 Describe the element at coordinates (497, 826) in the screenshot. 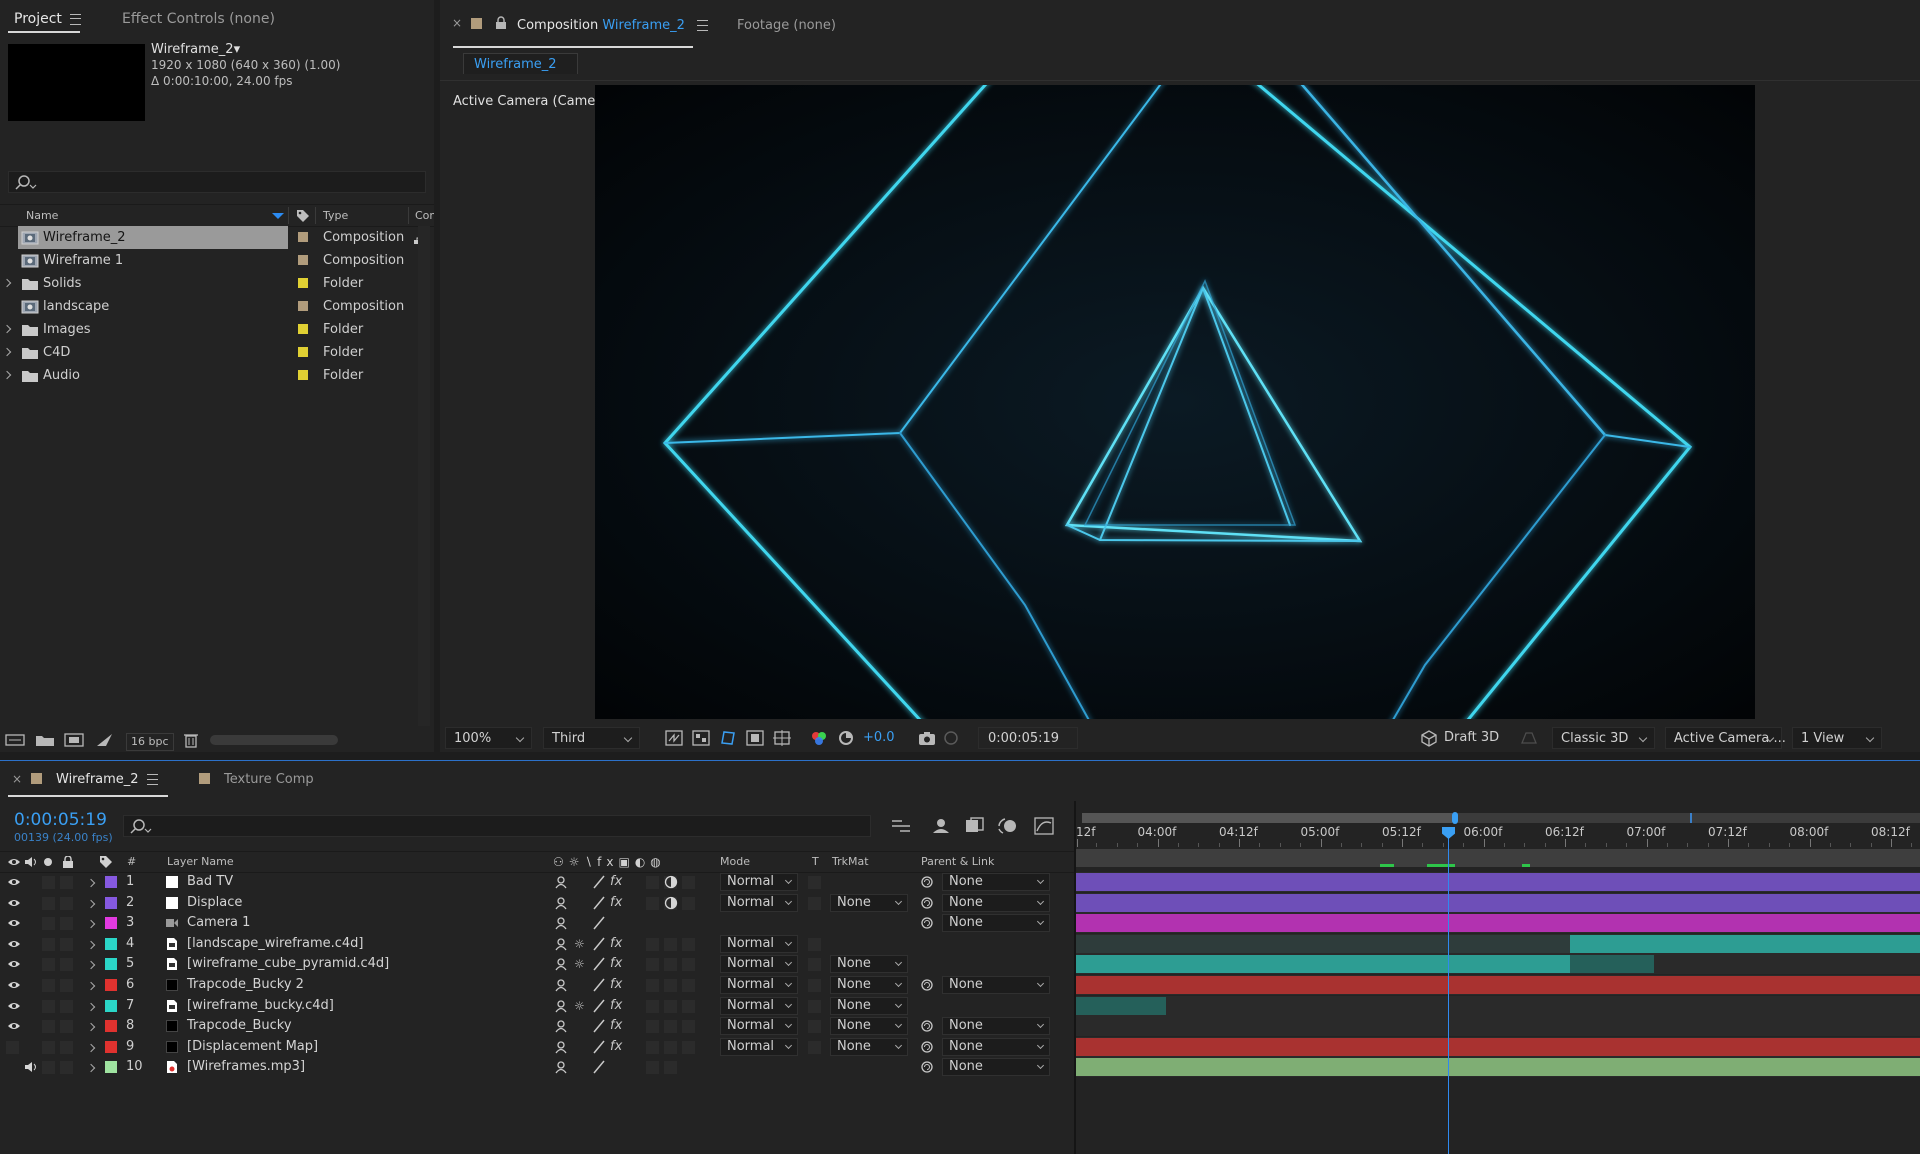

I see `layer-search-field` at that location.